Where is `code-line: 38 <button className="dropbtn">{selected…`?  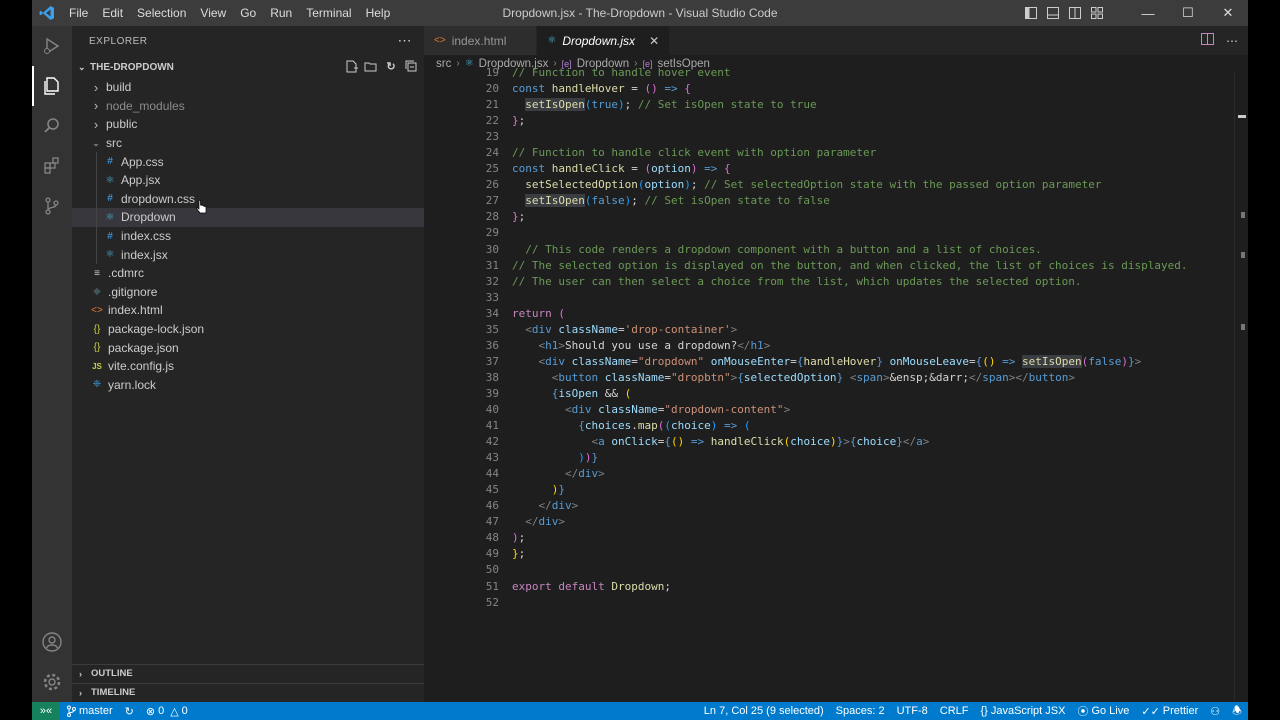
code-line: 38 <button className="dropbtn">{selected… is located at coordinates (836, 378).